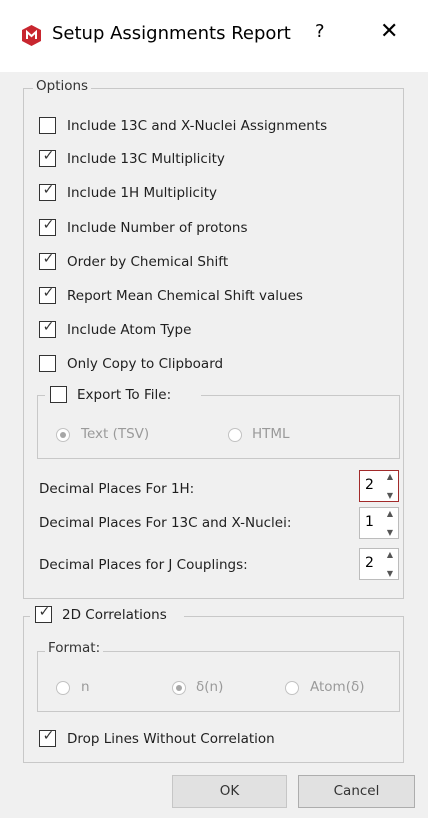  What do you see at coordinates (143, 565) in the screenshot?
I see `decimal-j-label: Decimal Places for J Couplings:` at bounding box center [143, 565].